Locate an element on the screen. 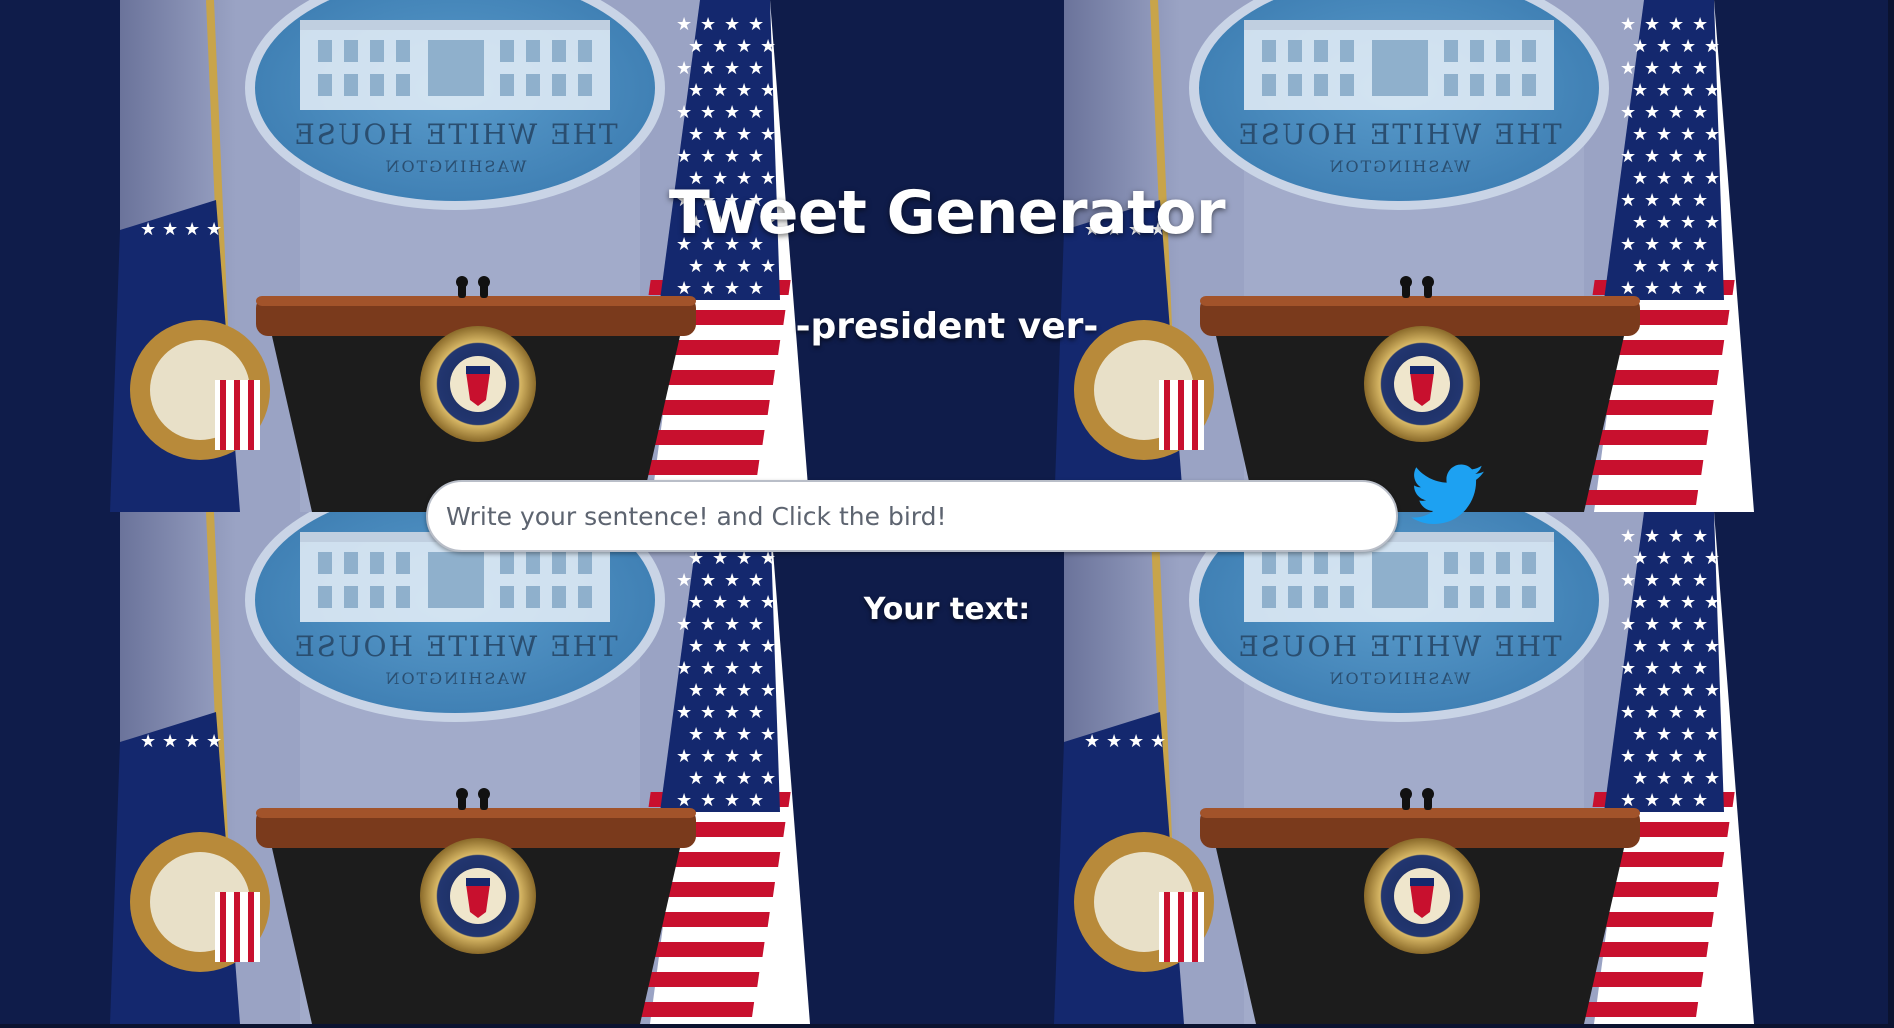  twitter-bird-icon is located at coordinates (1447, 494).